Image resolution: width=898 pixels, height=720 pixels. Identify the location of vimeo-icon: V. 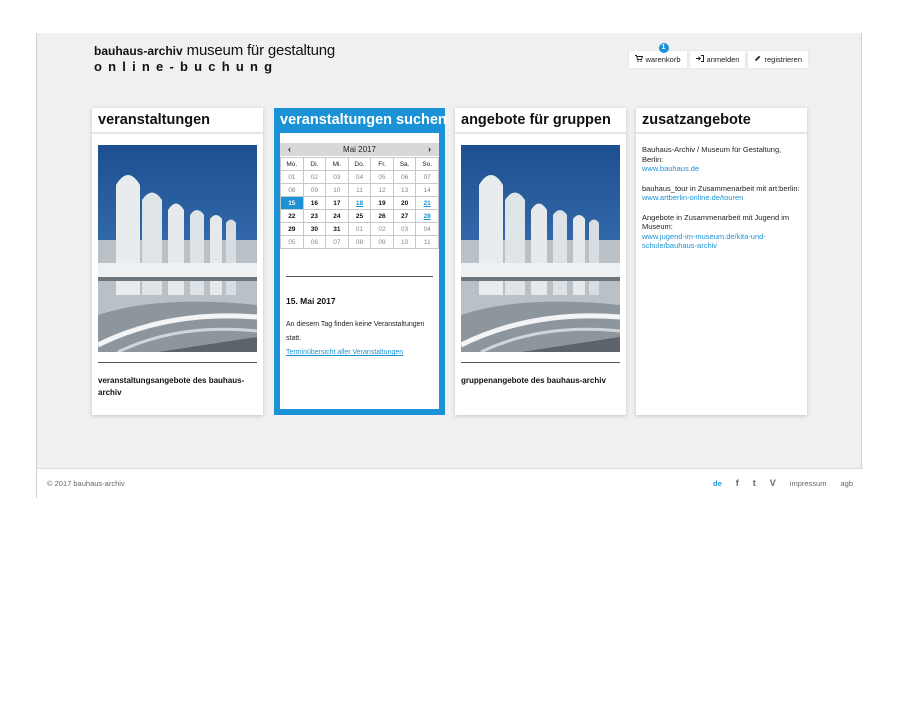
(773, 483).